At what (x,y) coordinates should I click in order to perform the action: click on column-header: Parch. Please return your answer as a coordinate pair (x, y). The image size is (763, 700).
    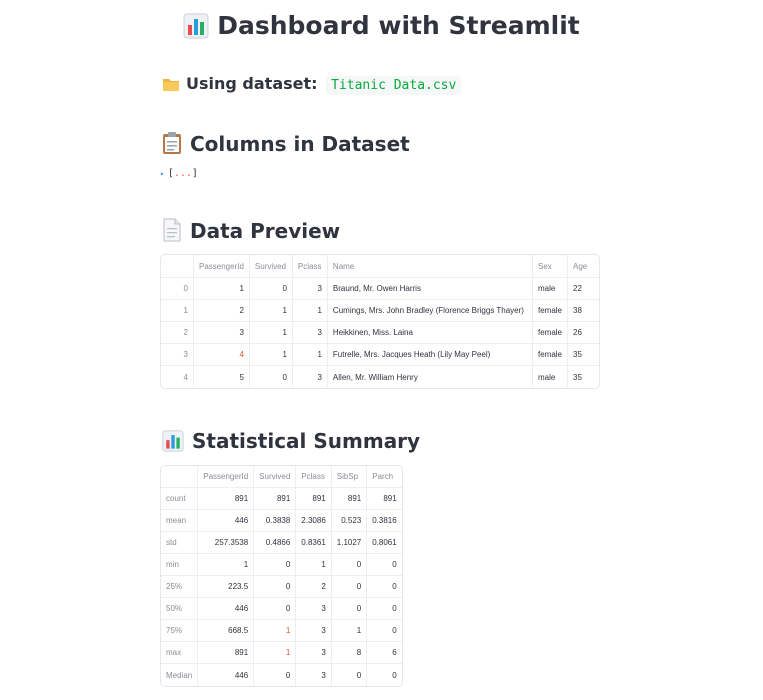
    Looking at the image, I should click on (384, 477).